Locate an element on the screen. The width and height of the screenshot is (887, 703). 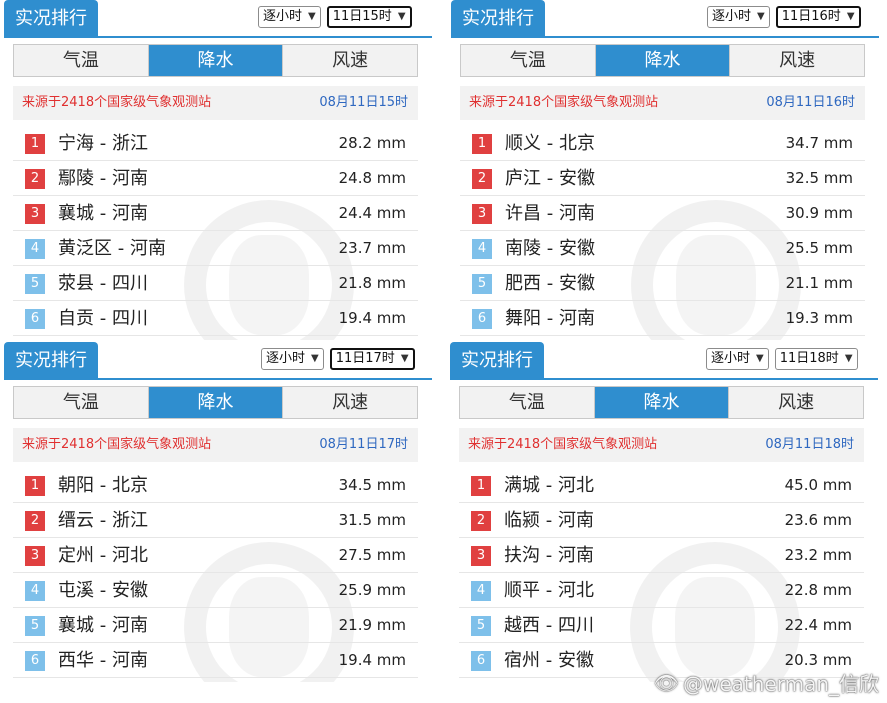
table-row: 6 舞阳 - 河南 19.3 mm is located at coordinates (662, 318).